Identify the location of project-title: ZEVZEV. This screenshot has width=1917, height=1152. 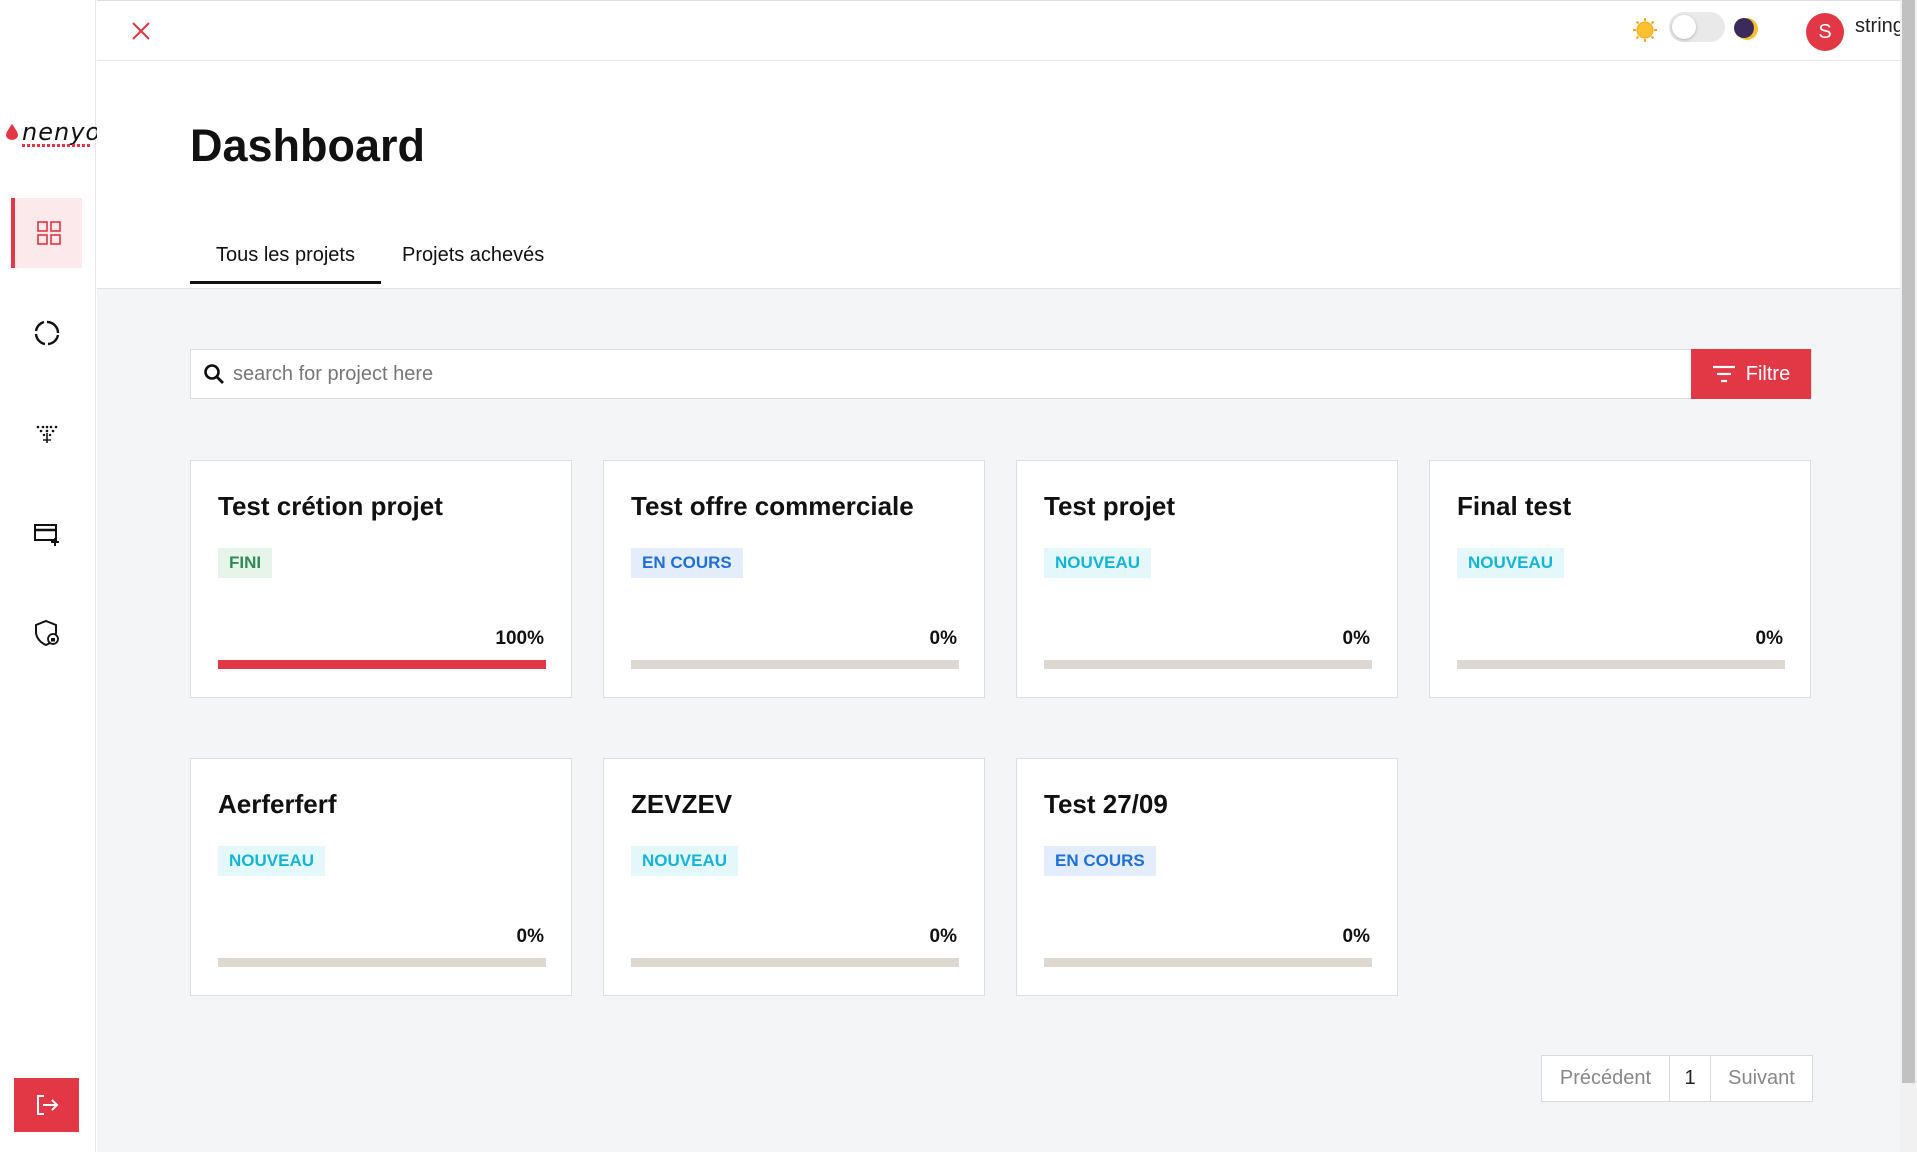
(682, 804).